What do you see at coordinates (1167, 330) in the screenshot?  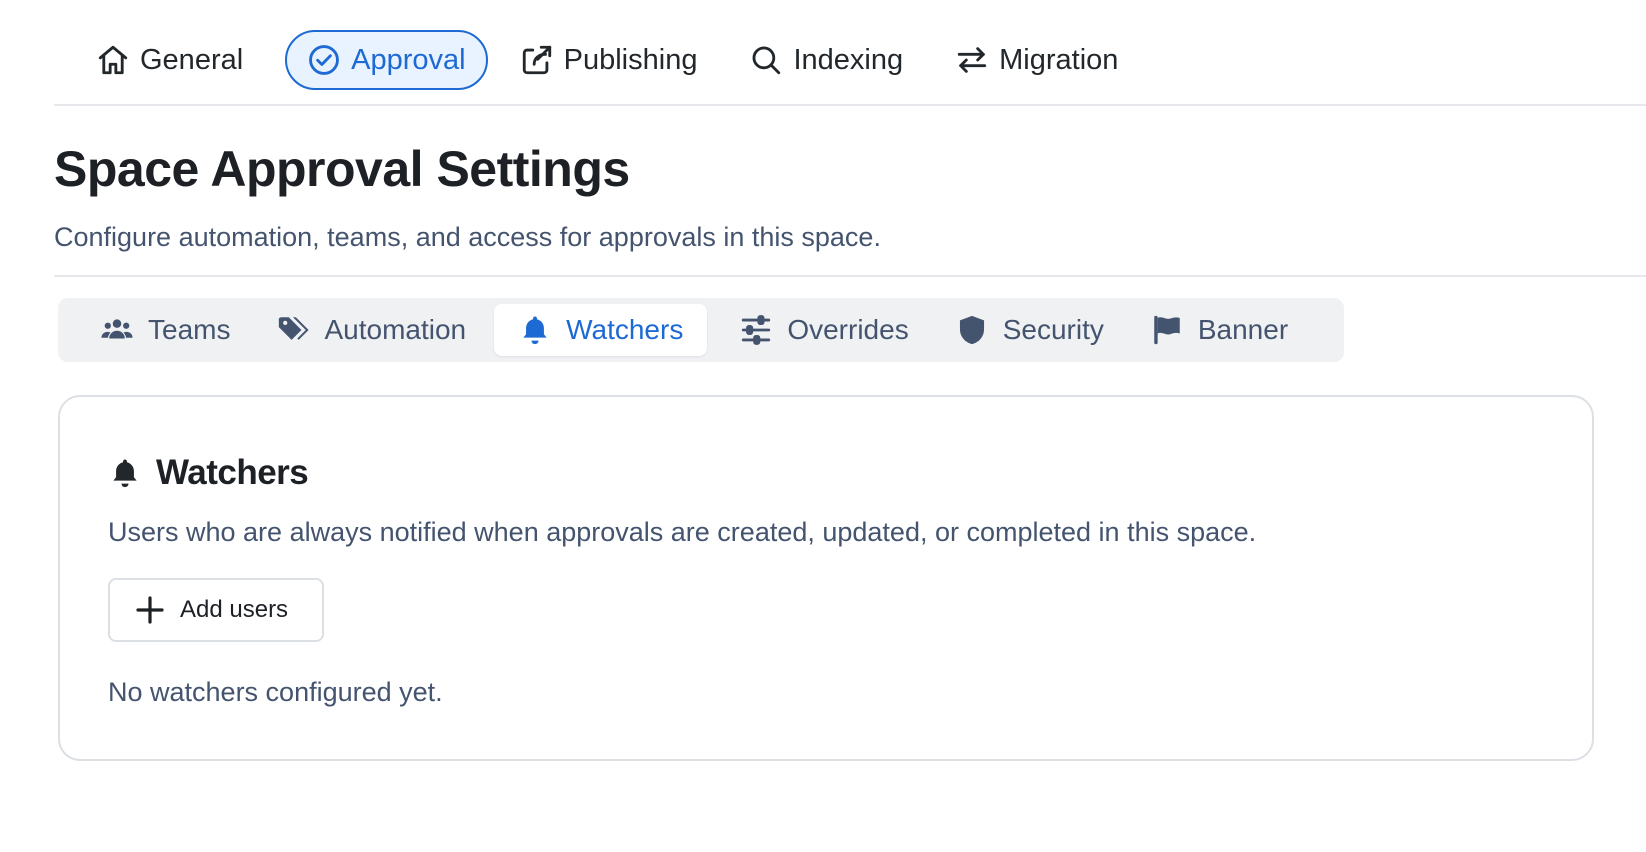 I see `flag-icon` at bounding box center [1167, 330].